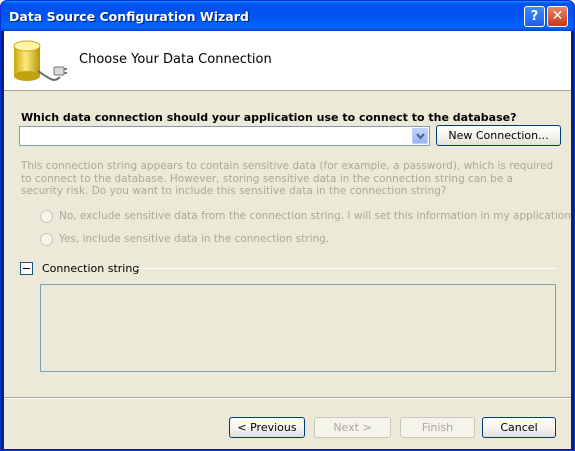 The image size is (575, 451). I want to click on exclude-sensitive-radio, so click(46, 216).